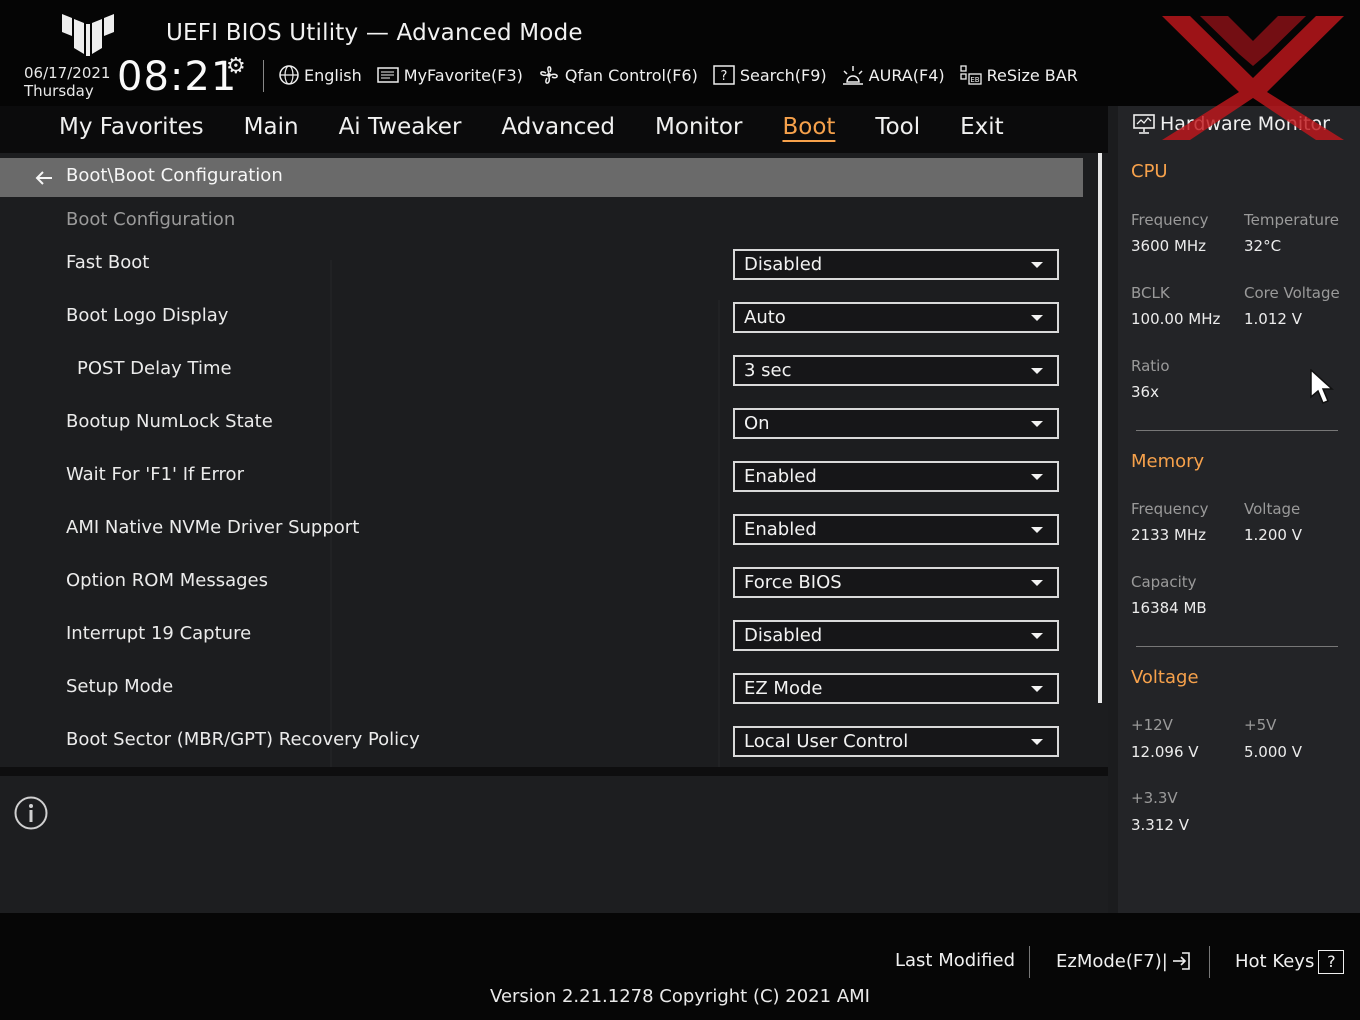 The image size is (1360, 1020). What do you see at coordinates (243, 739) in the screenshot?
I see `setting-label-boot-sector-recovery: Boot Sector (MBR/GPT) Recovery Policy` at bounding box center [243, 739].